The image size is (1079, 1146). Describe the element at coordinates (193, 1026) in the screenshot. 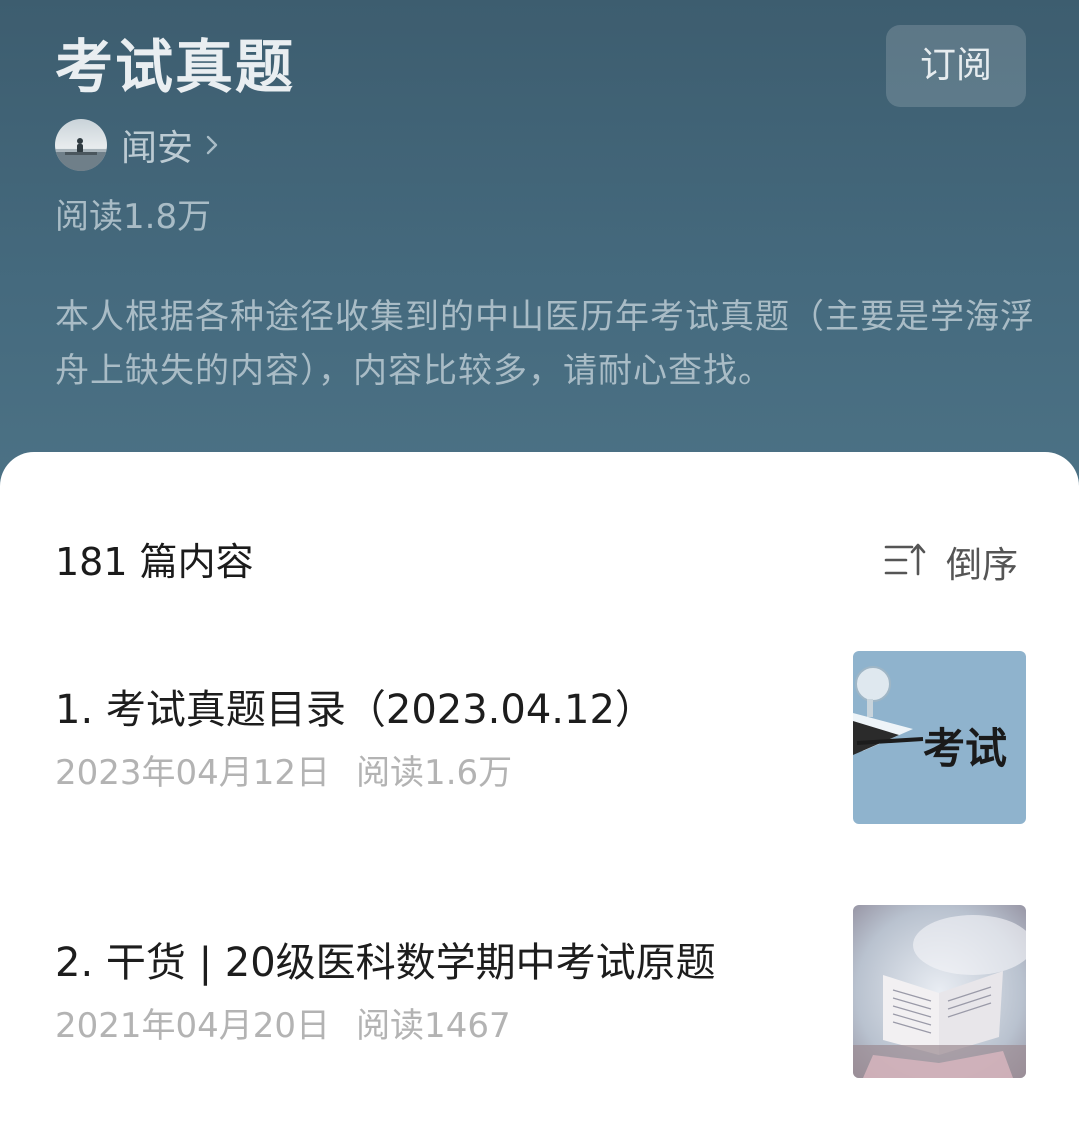

I see `article-date: 2021年04月20日` at that location.